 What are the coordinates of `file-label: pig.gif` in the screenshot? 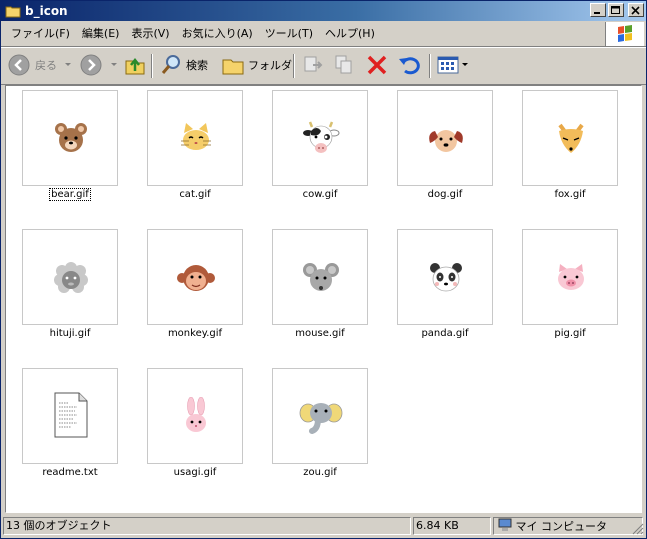 It's located at (570, 333).